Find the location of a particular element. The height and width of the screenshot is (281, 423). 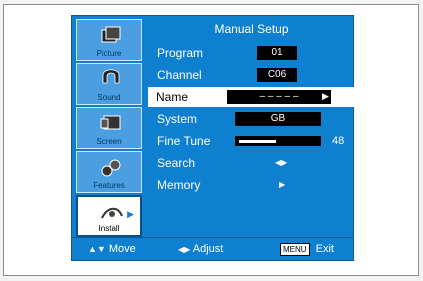

setting-row-fine-tune: Fine Tune 48 is located at coordinates (250, 141).